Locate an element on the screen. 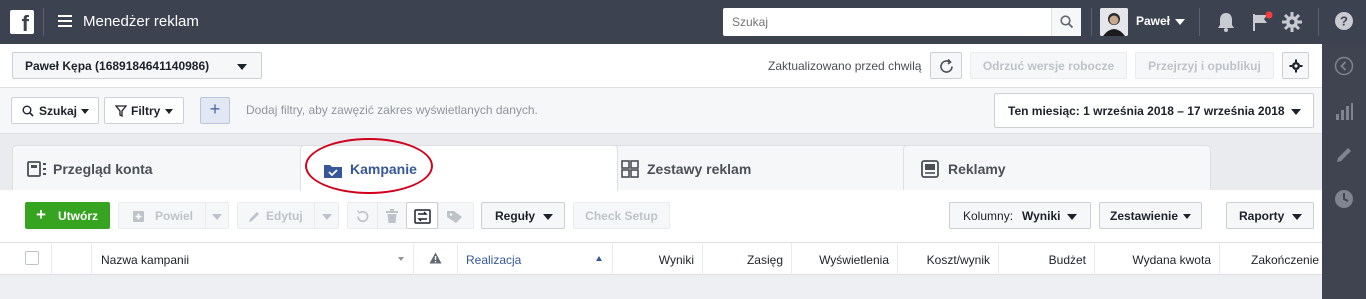 Image resolution: width=1366 pixels, height=299 pixels. toggle-column is located at coordinates (72, 259).